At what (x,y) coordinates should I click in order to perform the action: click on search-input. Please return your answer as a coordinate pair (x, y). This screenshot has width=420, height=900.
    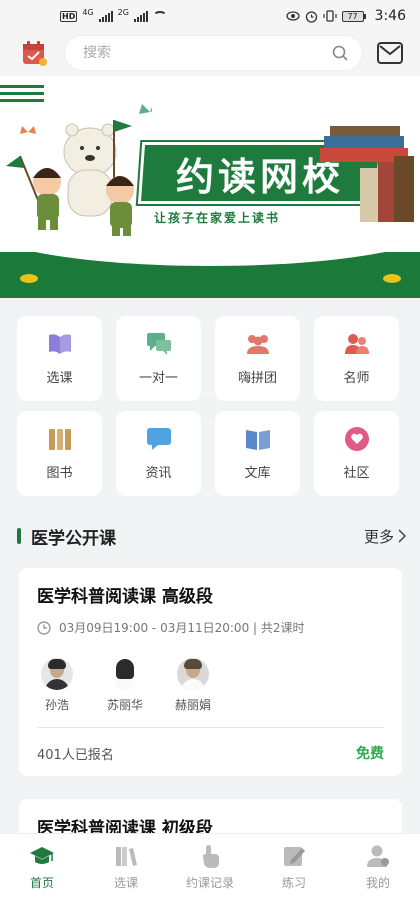
    Looking at the image, I should click on (193, 53).